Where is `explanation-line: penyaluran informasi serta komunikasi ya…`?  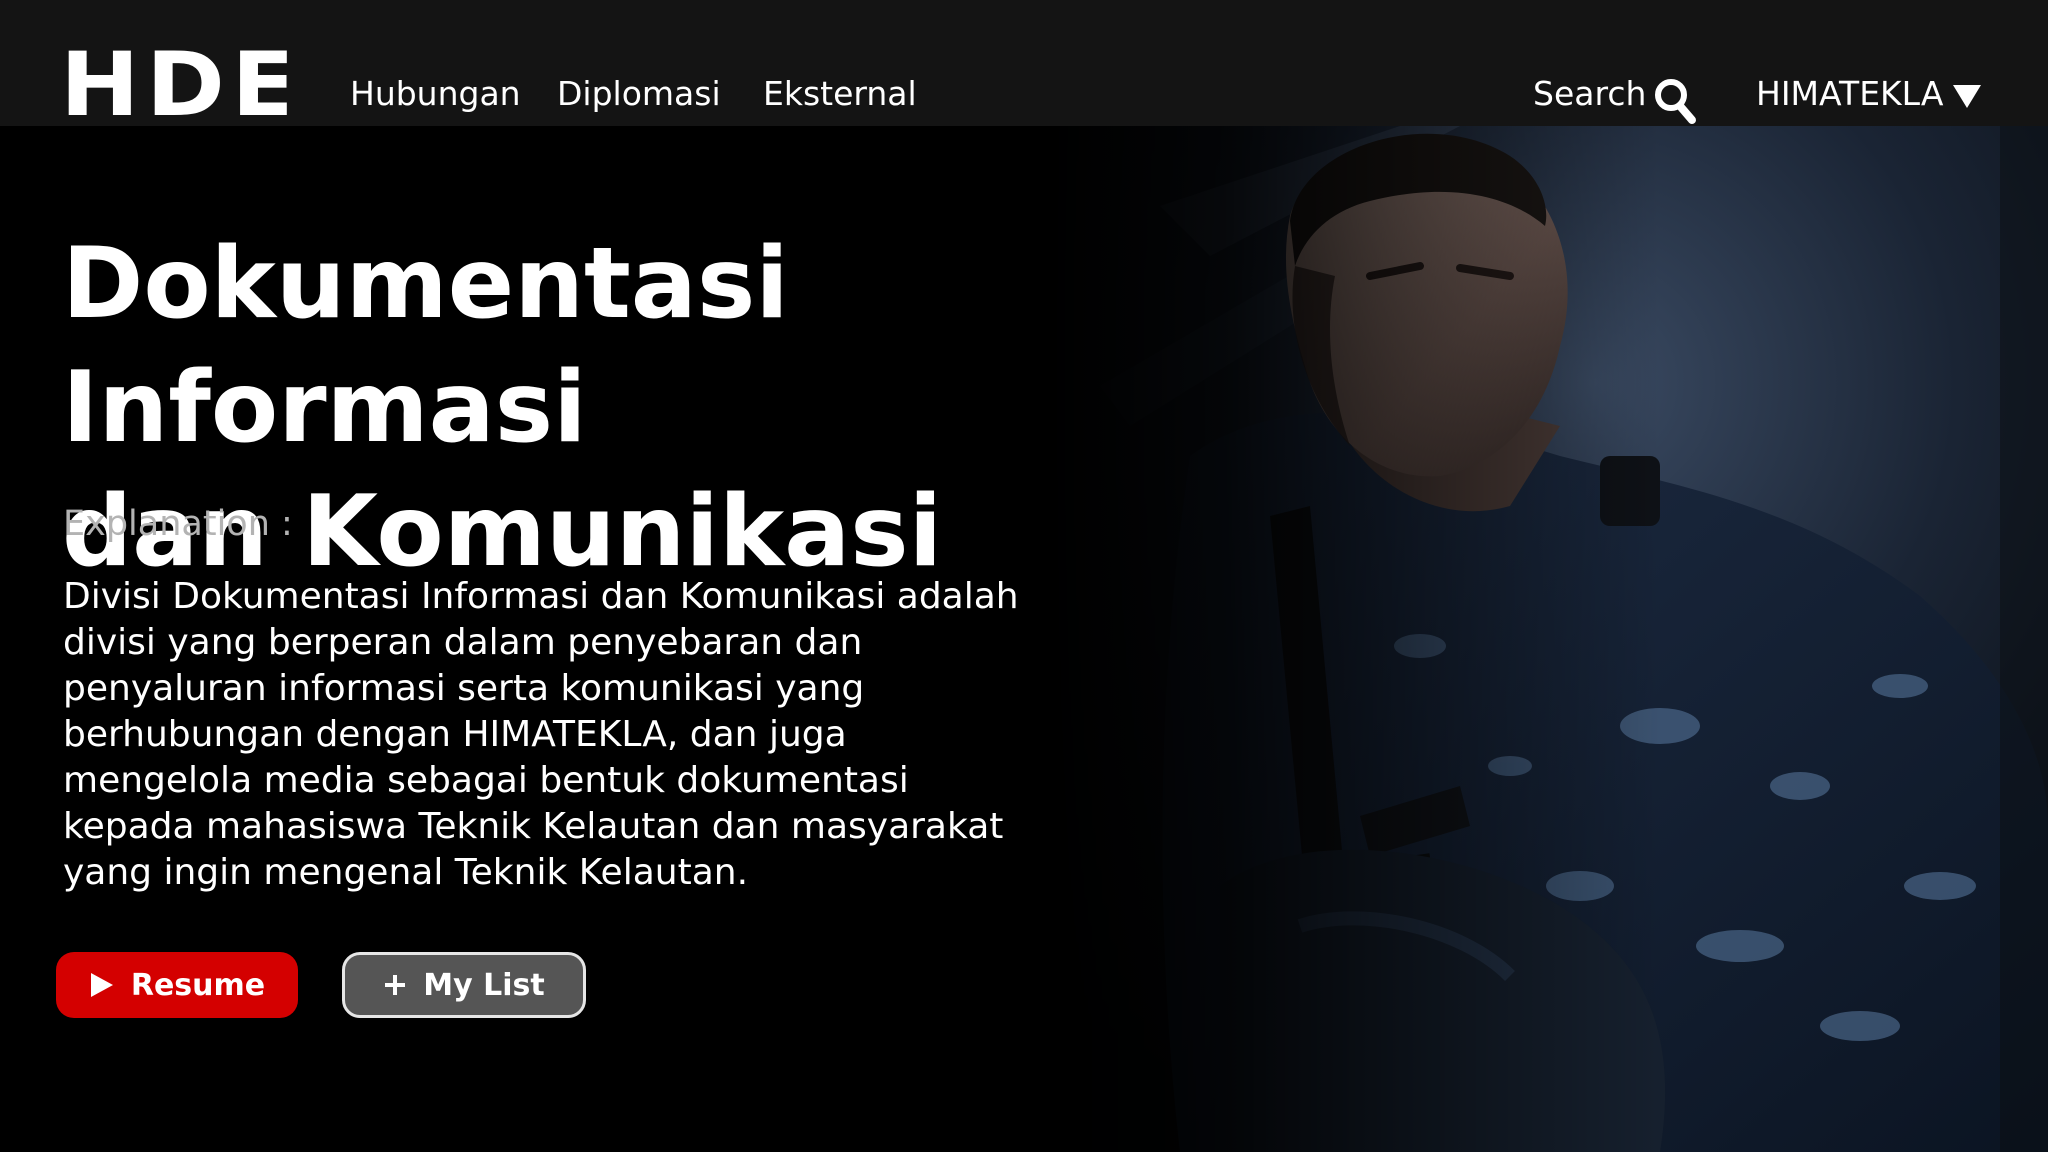 explanation-line: penyaluran informasi serta komunikasi ya… is located at coordinates (464, 688).